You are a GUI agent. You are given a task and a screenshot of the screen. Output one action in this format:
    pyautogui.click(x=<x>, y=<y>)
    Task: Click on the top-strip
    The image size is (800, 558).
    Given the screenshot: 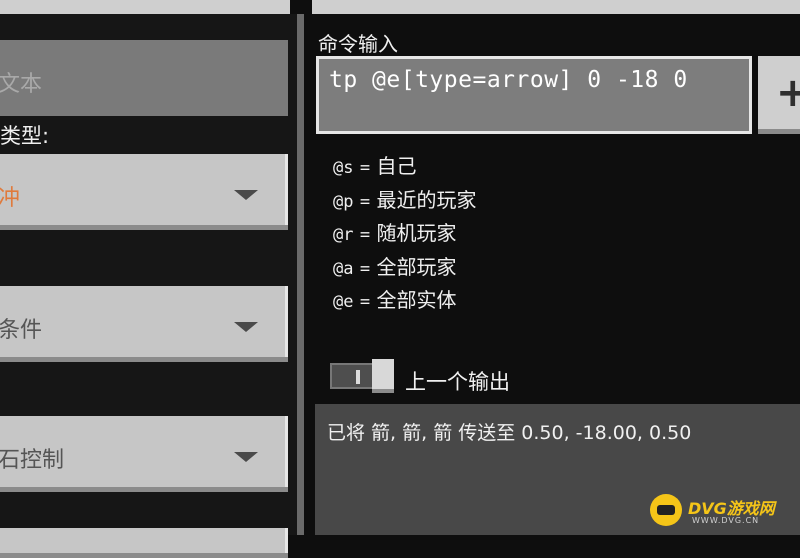 What is the action you would take?
    pyautogui.click(x=400, y=7)
    